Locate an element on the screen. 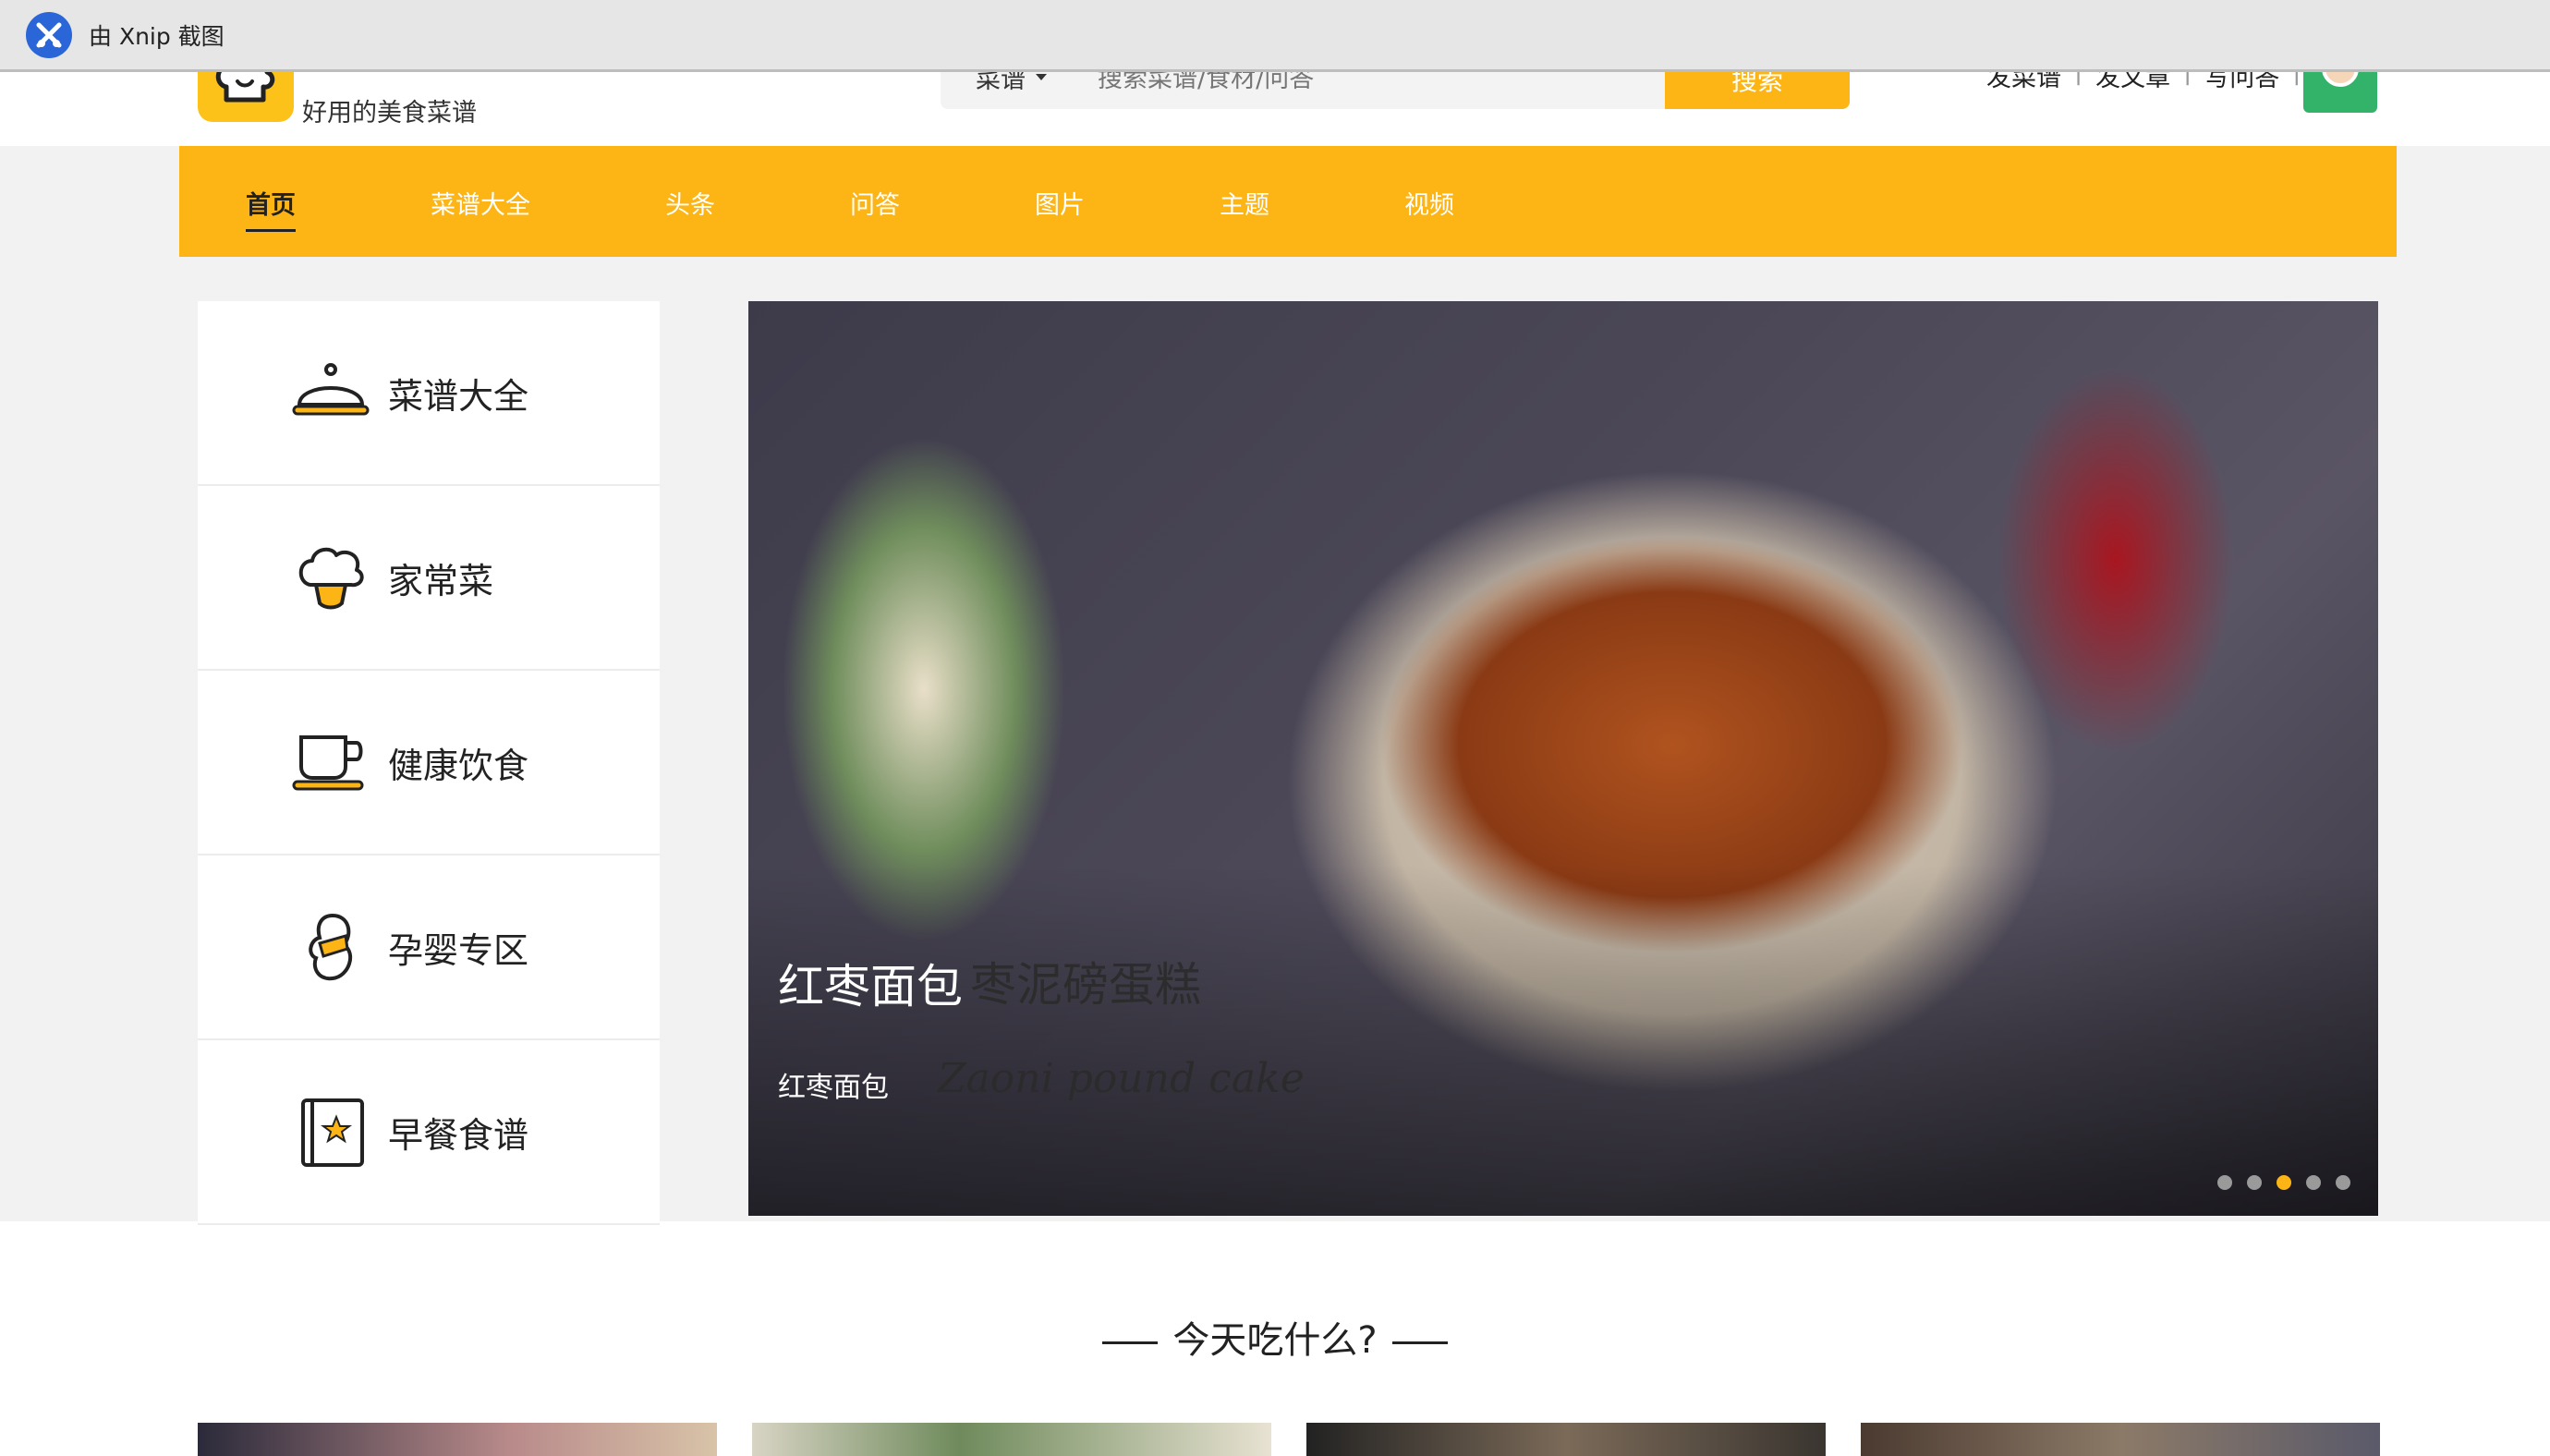 Image resolution: width=2550 pixels, height=1456 pixels. category-item-healthy: 健康饮食 is located at coordinates (429, 763).